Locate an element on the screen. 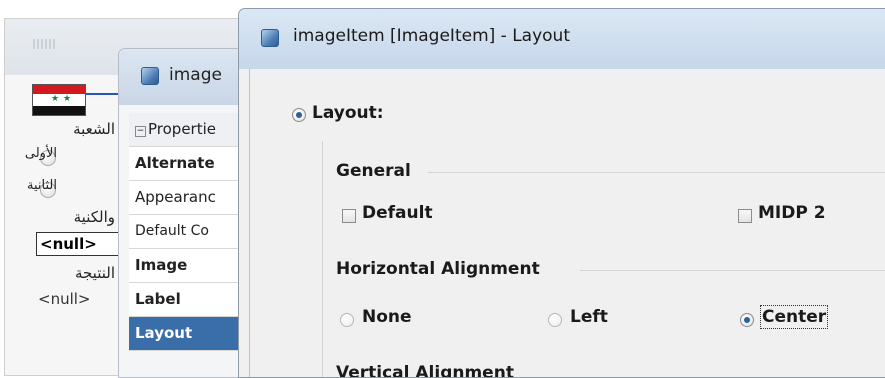 Image resolution: width=885 pixels, height=378 pixels. form-label-surname: والكنية is located at coordinates (94, 217).